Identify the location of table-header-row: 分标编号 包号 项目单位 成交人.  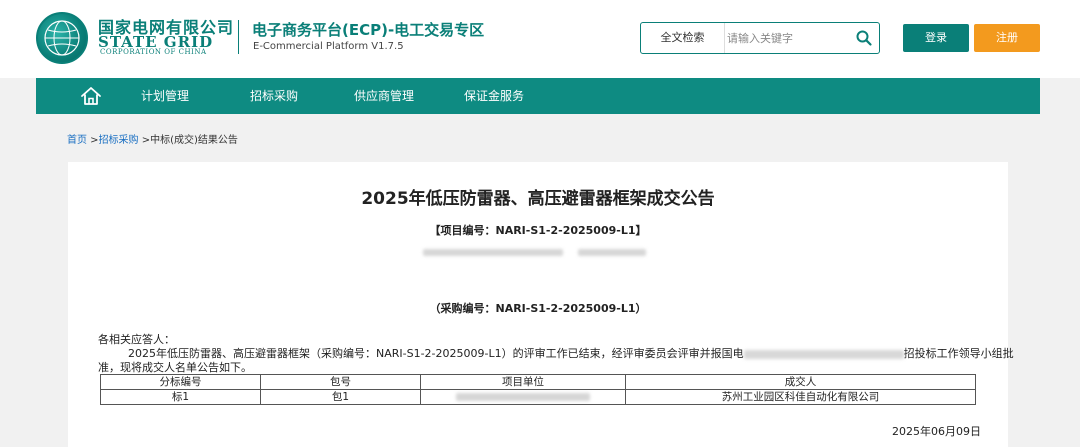
(538, 382).